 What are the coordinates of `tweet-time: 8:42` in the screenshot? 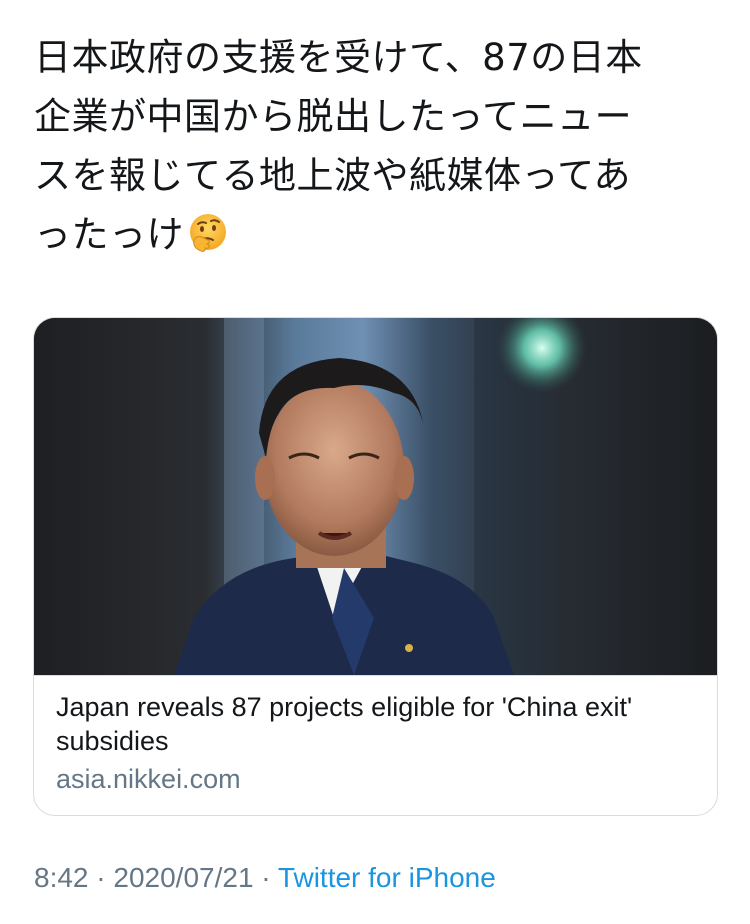 It's located at (61, 877).